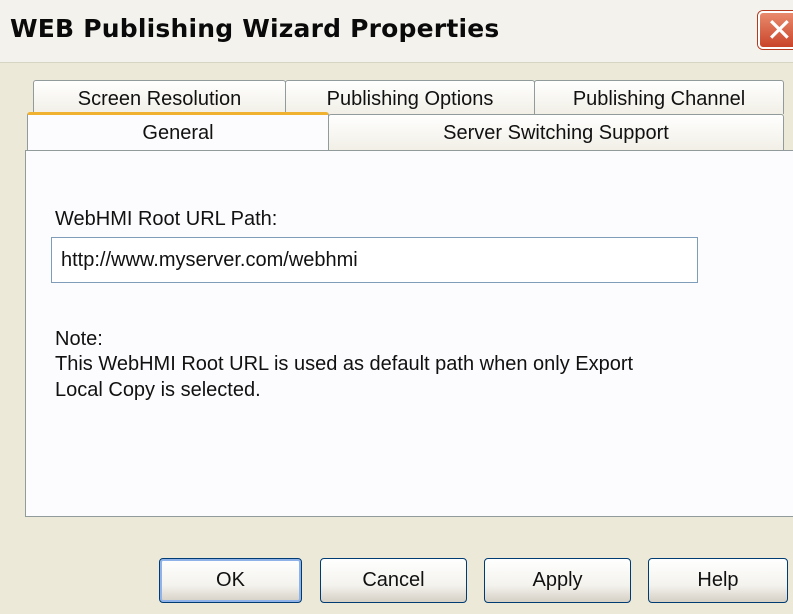  What do you see at coordinates (659, 97) in the screenshot?
I see `tab-publishing-channel: Publishing Channel` at bounding box center [659, 97].